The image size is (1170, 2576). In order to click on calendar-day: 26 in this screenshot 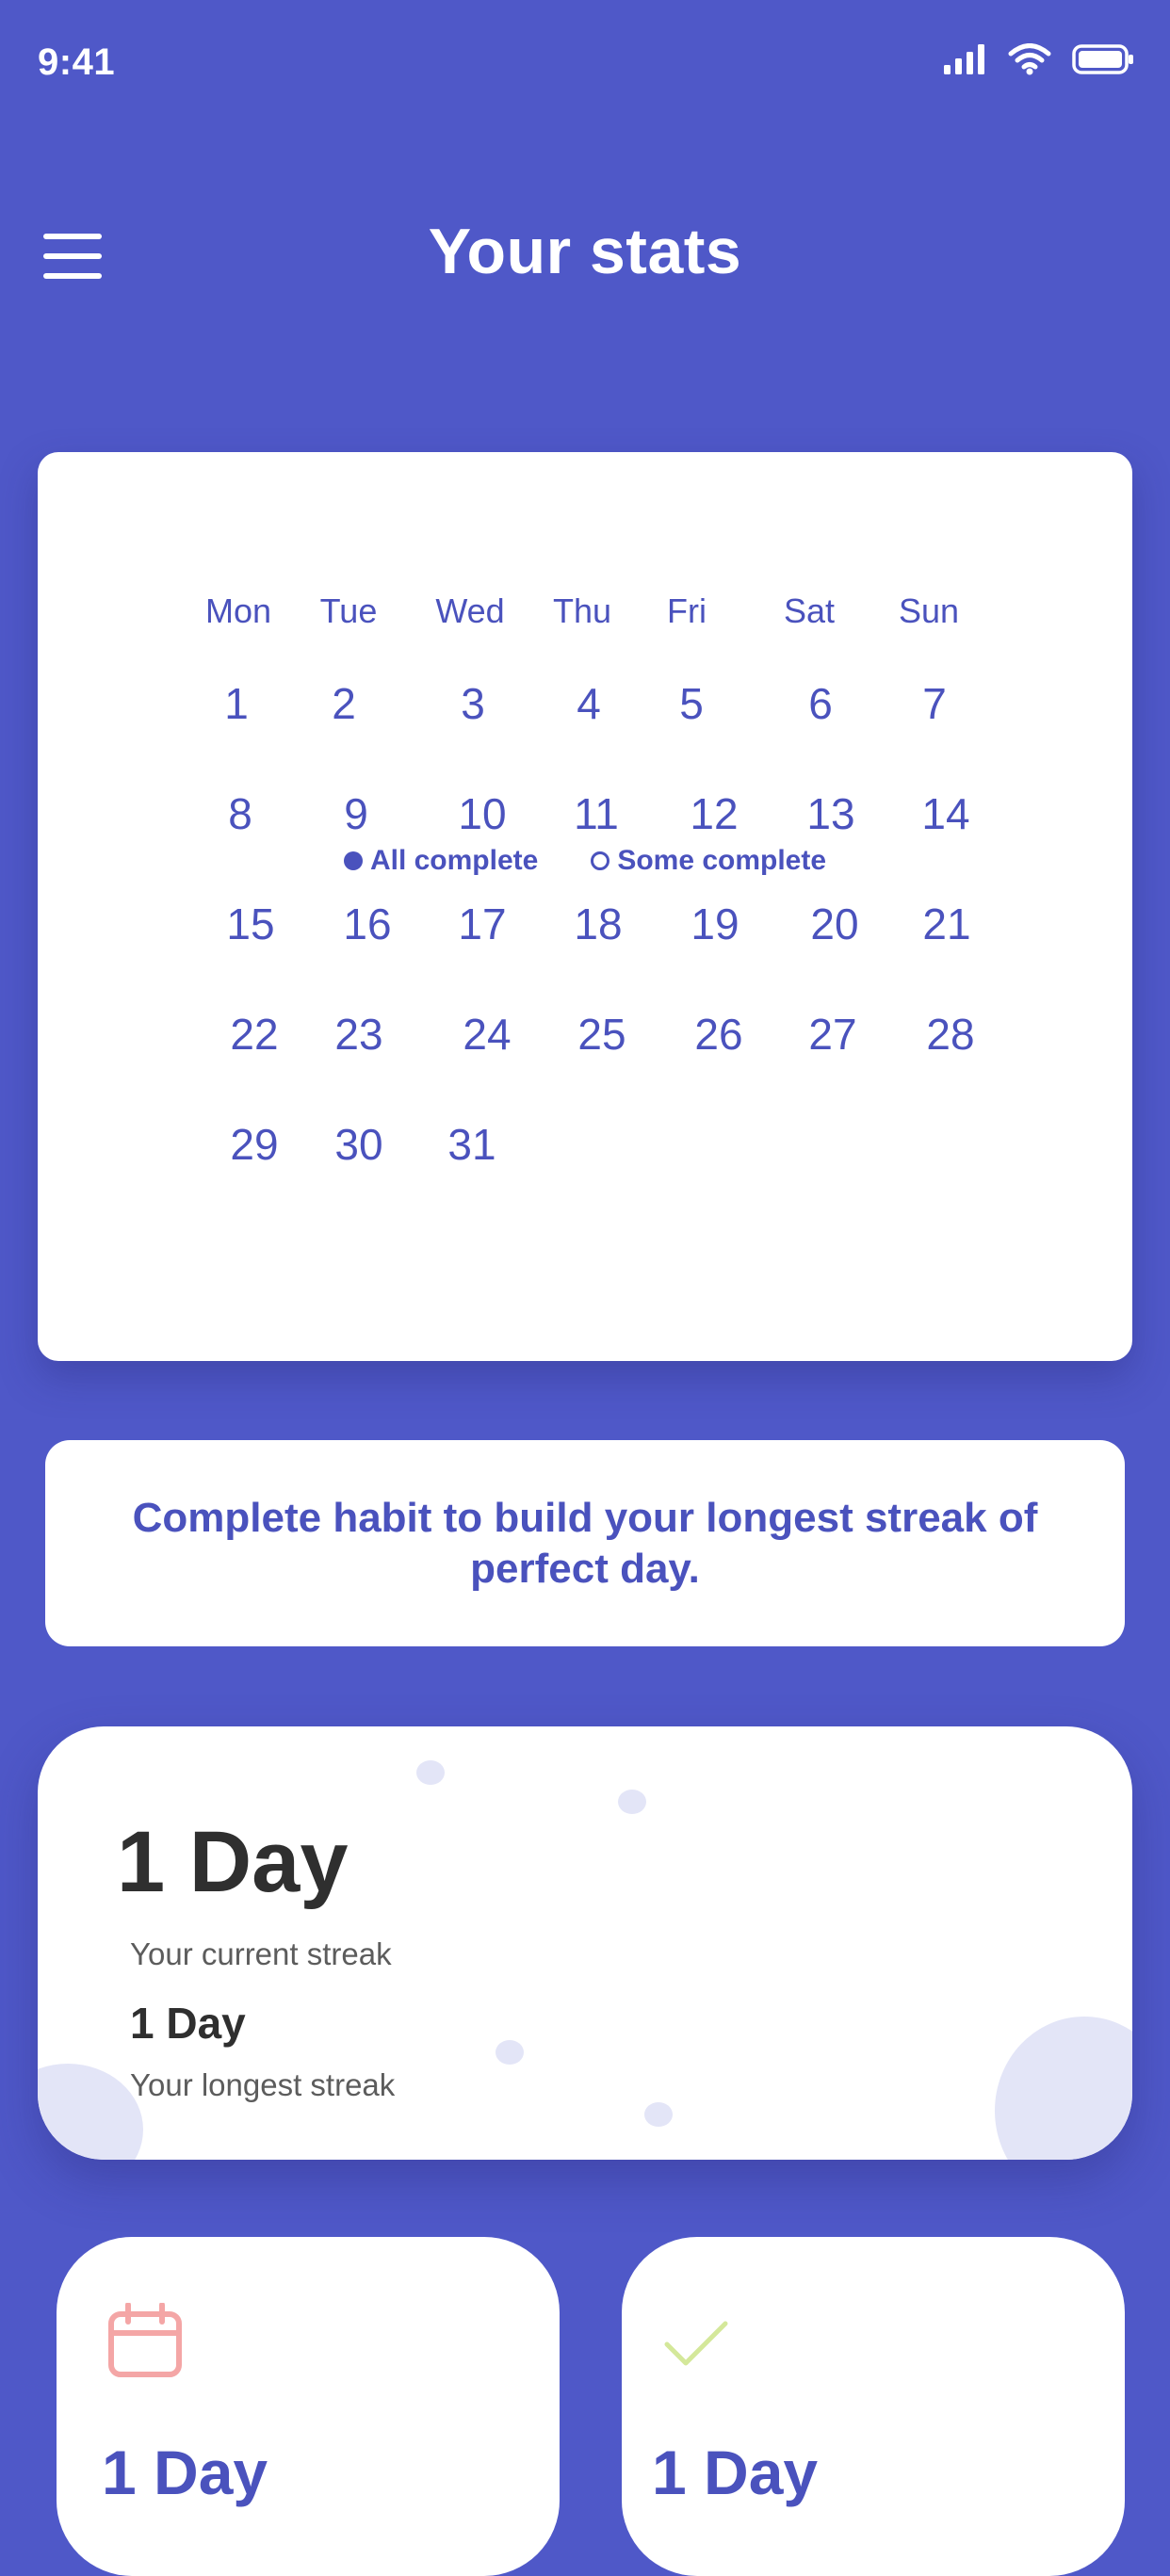, I will do `click(718, 1034)`.